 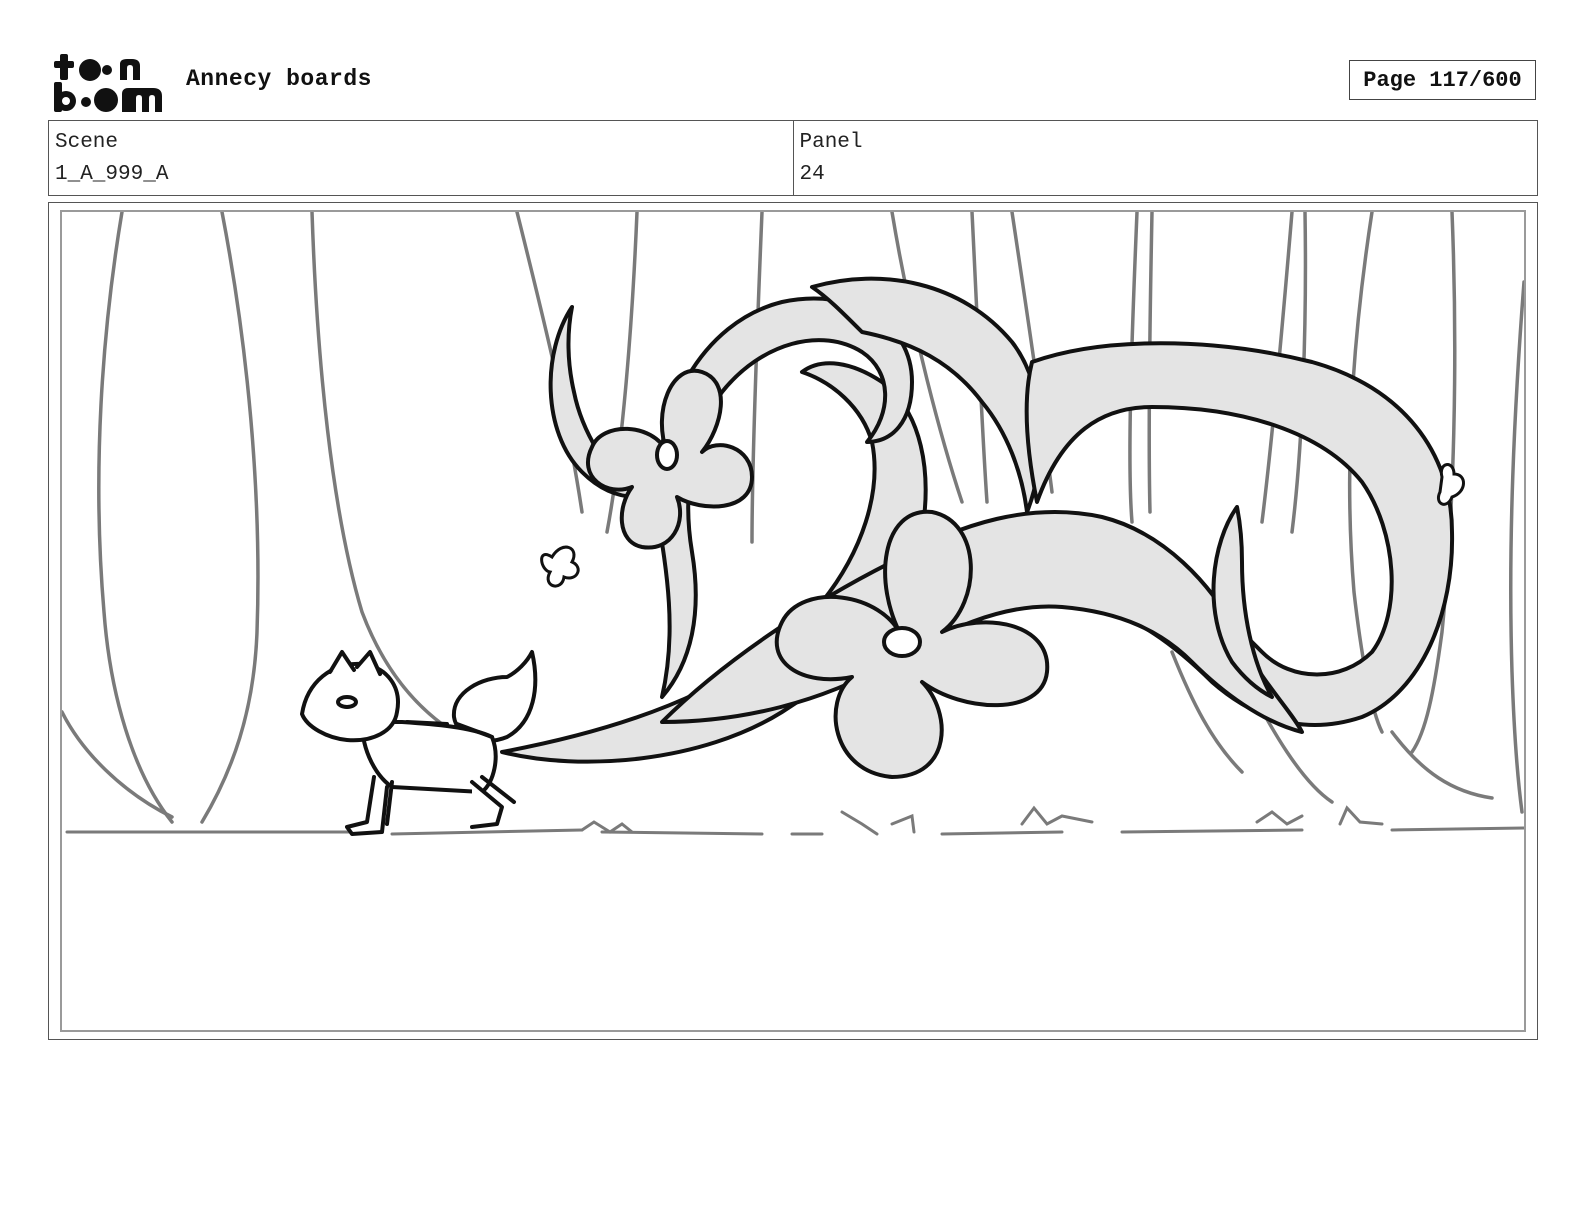 I want to click on scene-cell: Scene 1_A_999_A, so click(x=421, y=158).